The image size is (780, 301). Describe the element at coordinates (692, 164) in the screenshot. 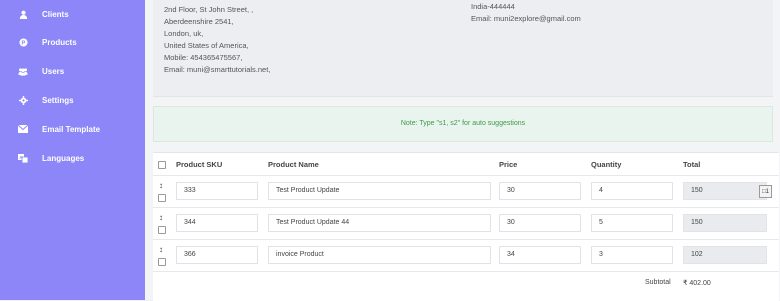

I see `column-header-total: Total` at that location.